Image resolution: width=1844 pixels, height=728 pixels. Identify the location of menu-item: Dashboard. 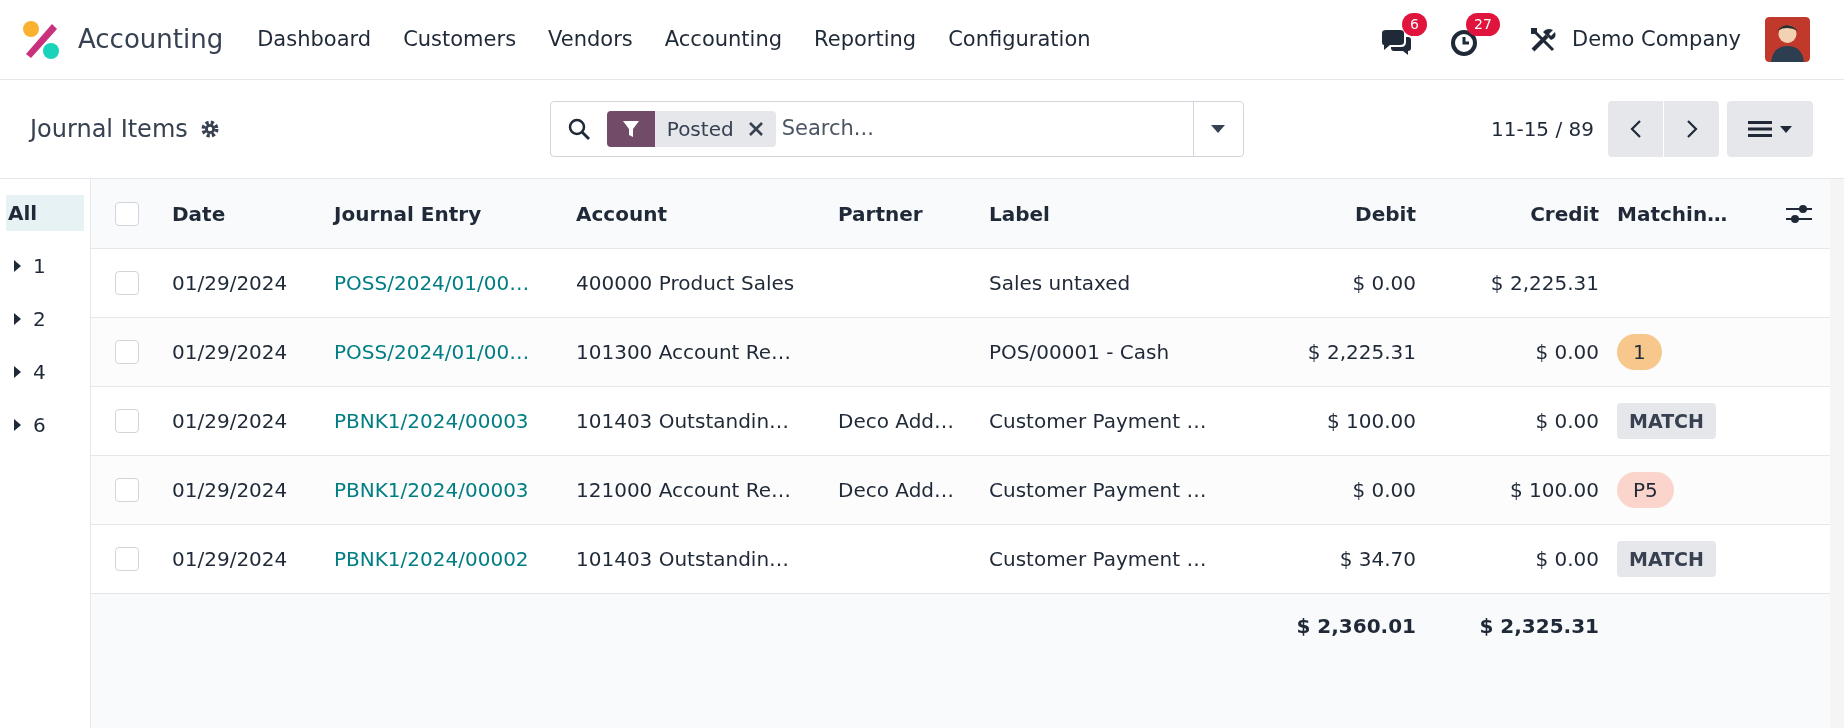
(314, 39).